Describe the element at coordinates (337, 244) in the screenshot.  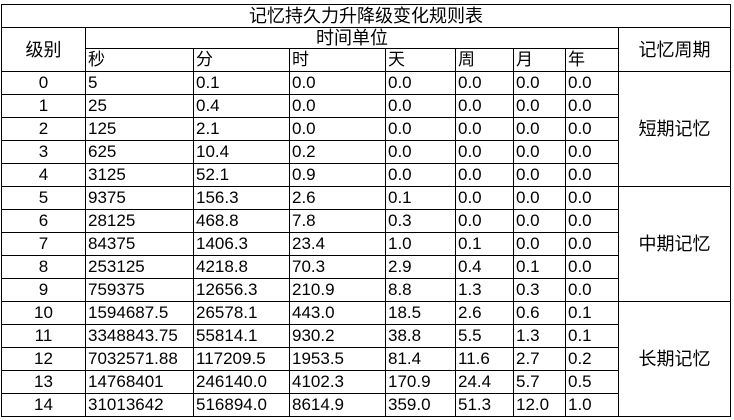
I see `value-cell: 23.4` at that location.